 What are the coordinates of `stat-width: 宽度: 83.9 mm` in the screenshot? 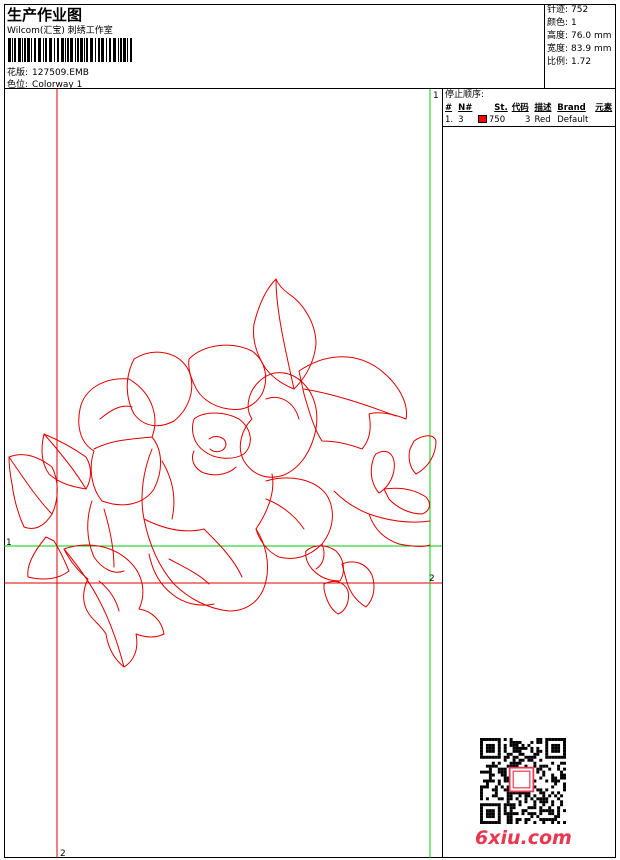 It's located at (581, 49).